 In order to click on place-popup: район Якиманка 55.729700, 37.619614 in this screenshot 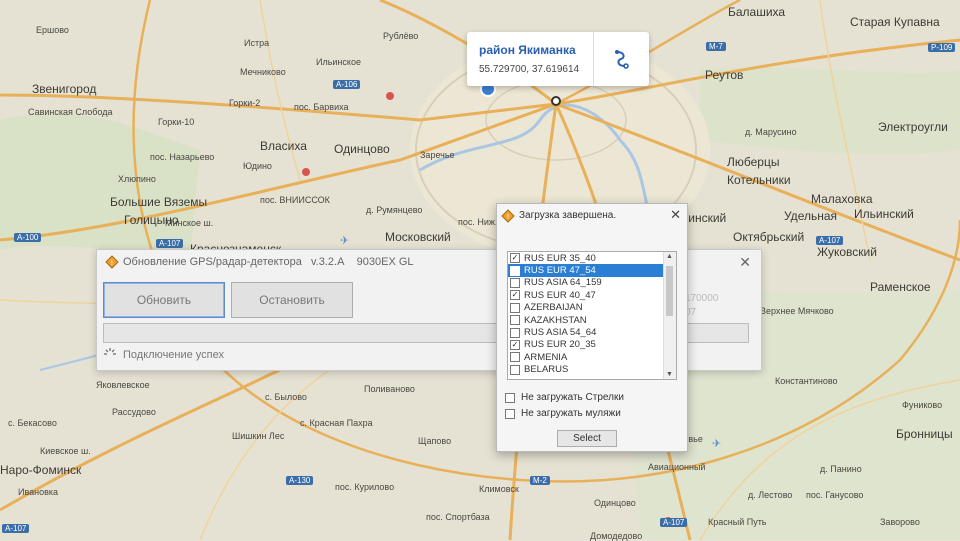, I will do `click(558, 59)`.